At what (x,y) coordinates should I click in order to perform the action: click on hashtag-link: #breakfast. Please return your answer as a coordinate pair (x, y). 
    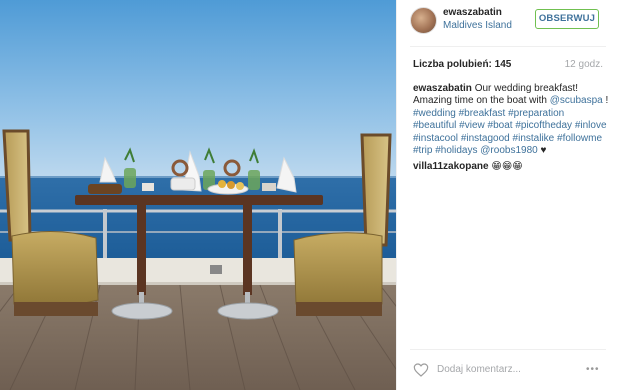
    Looking at the image, I should click on (482, 113).